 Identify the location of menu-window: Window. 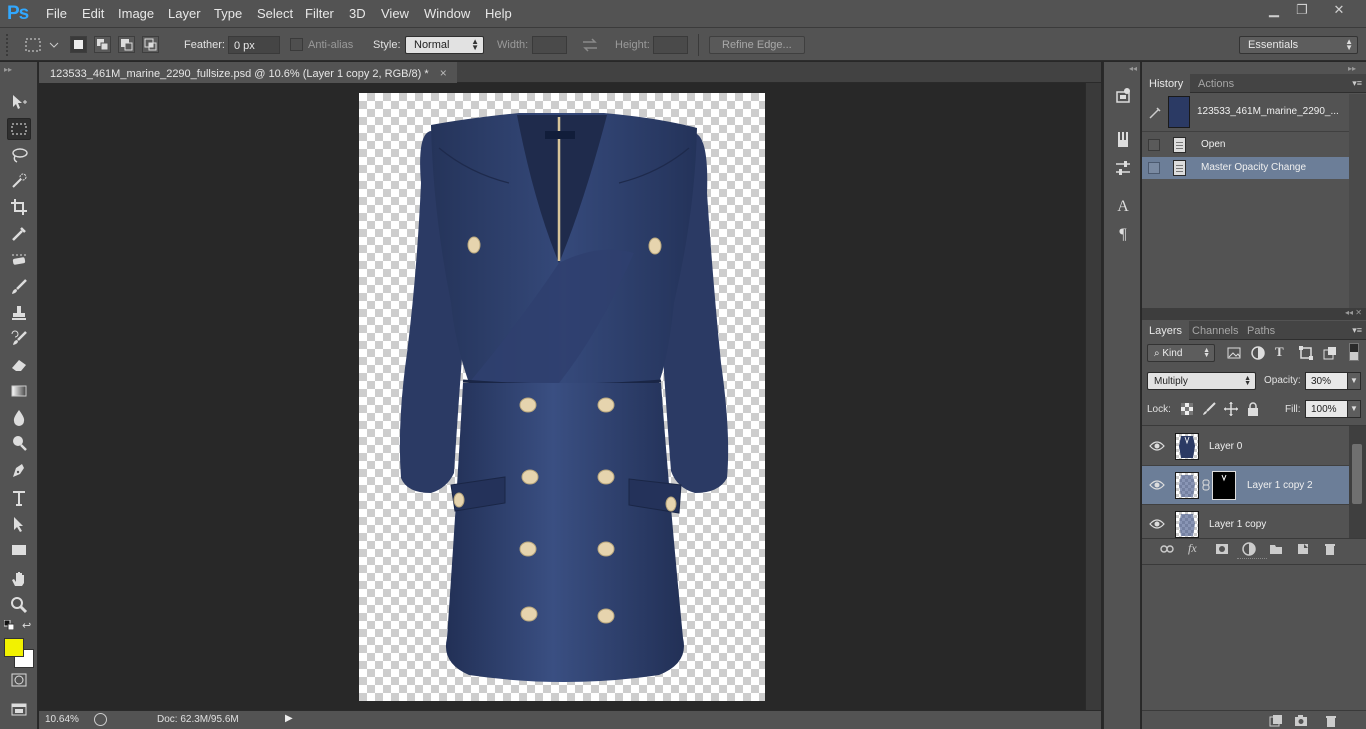
(447, 13).